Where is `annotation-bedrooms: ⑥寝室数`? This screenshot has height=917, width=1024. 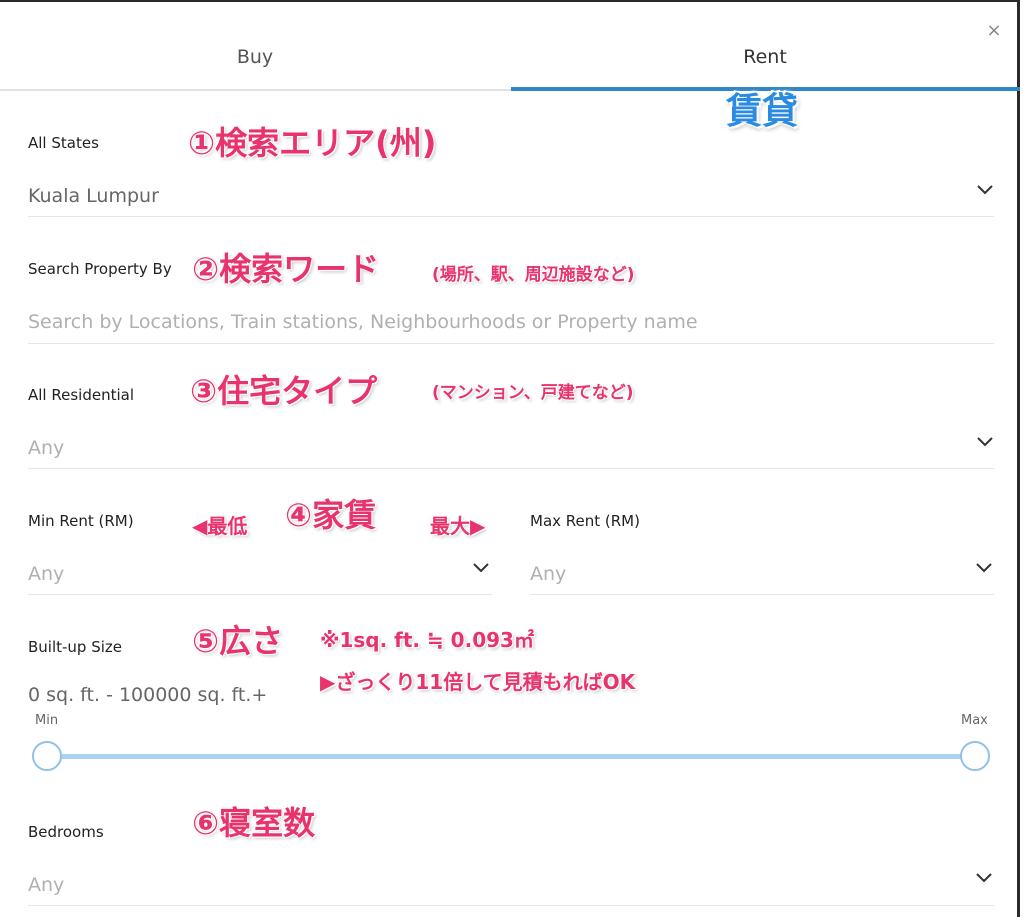 annotation-bedrooms: ⑥寝室数 is located at coordinates (254, 823).